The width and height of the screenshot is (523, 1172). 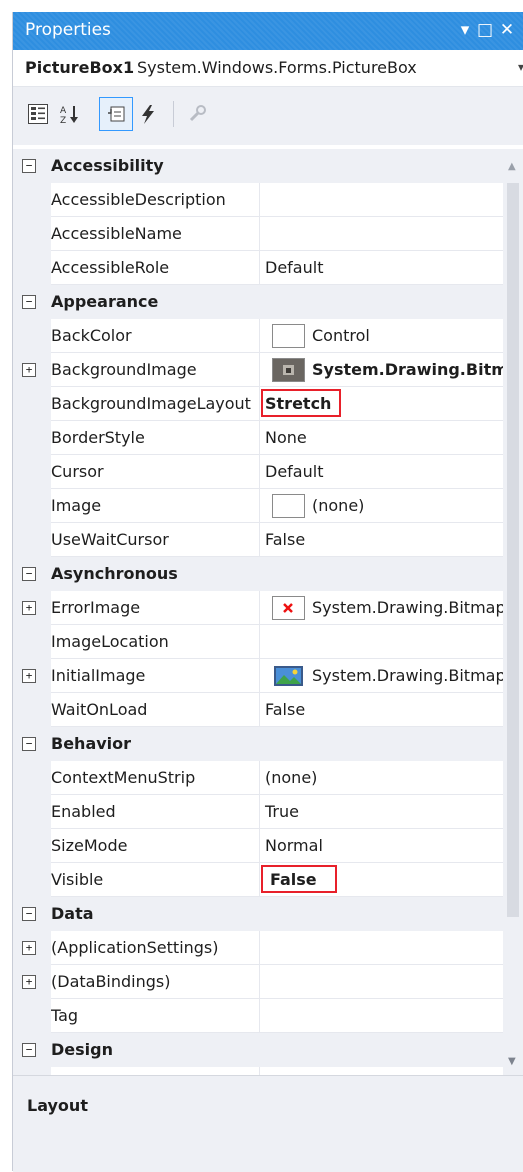 I want to click on property-row: Tag, so click(x=258, y=1016).